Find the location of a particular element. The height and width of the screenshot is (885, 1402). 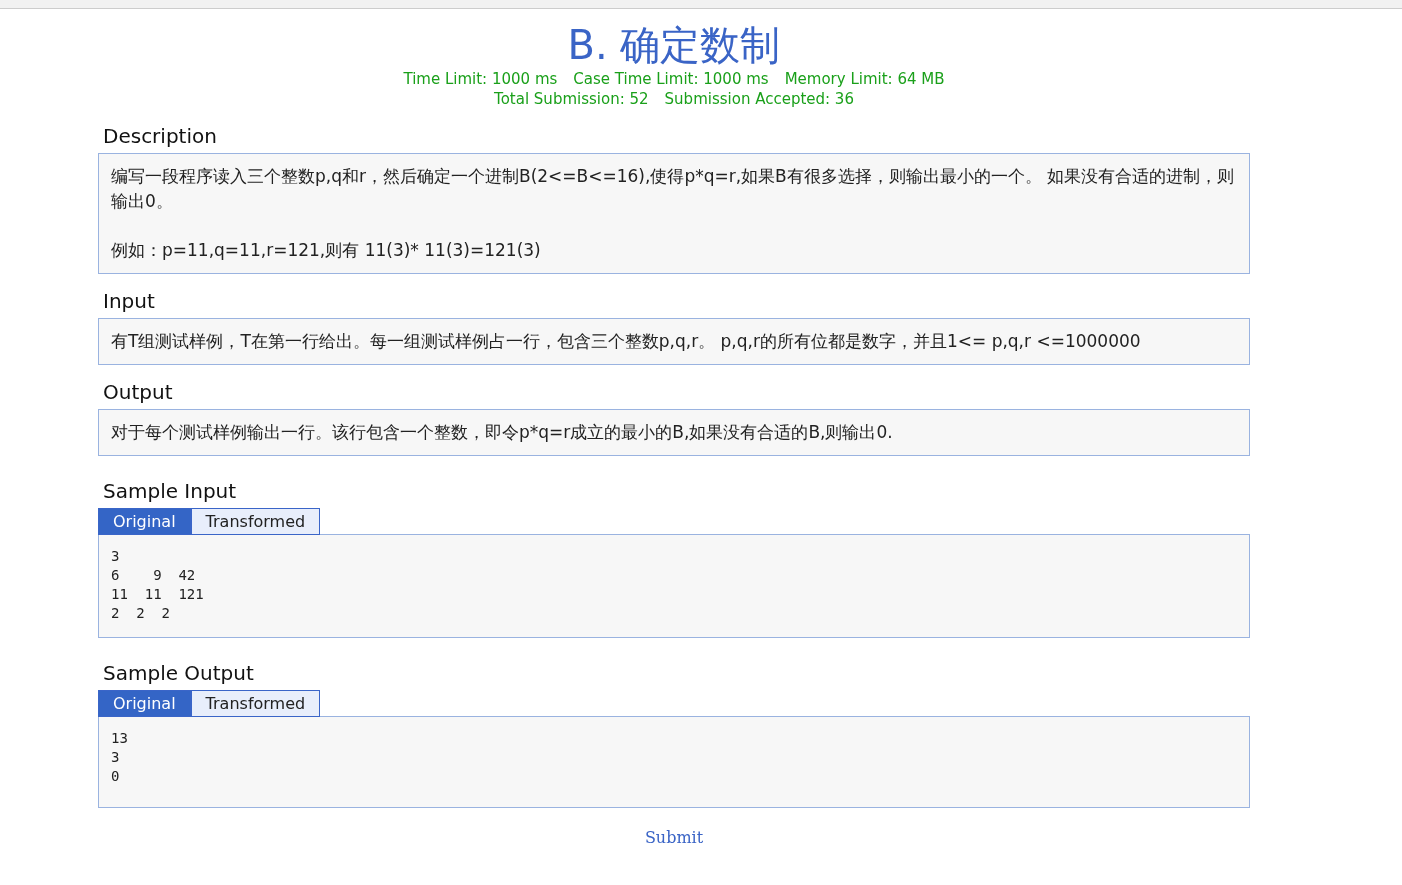

section-heading: Sample Output is located at coordinates (178, 673).